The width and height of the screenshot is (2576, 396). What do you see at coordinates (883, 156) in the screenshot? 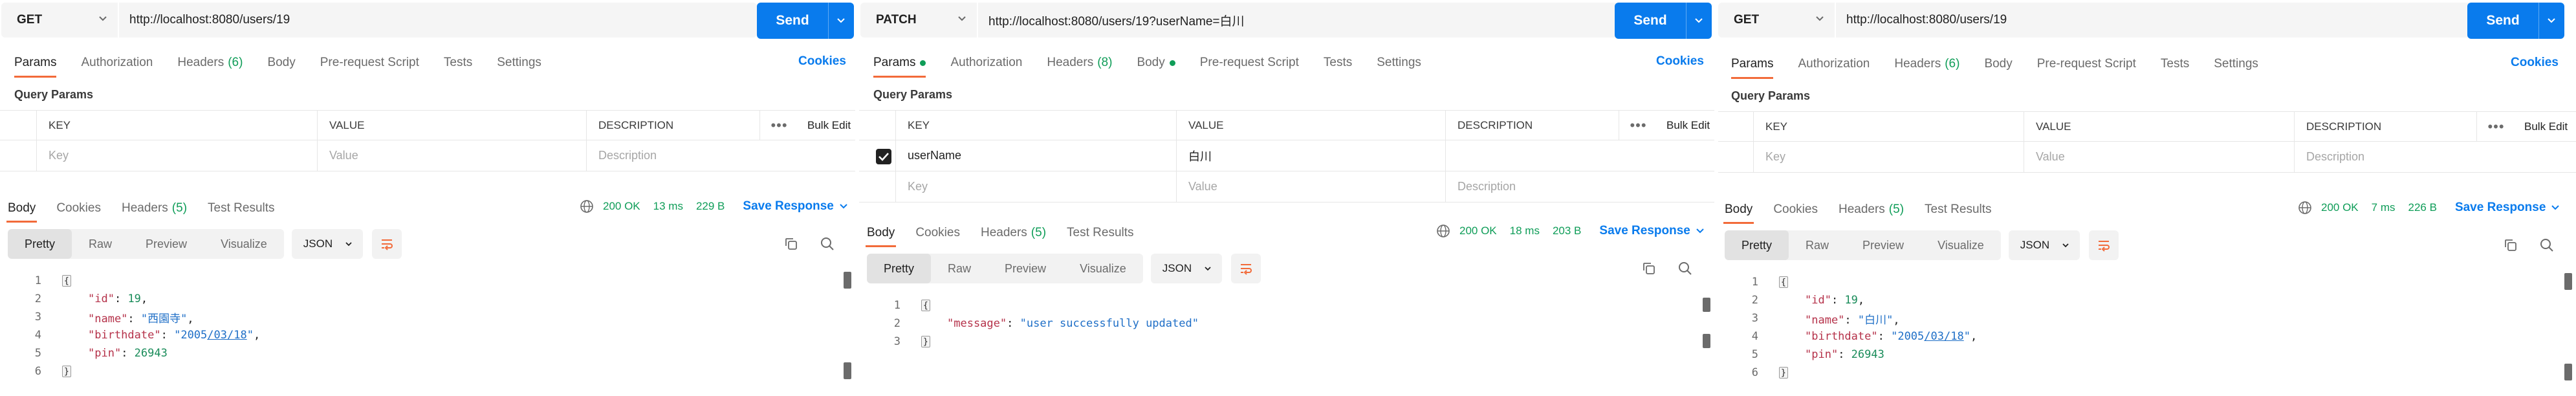
I see `checkbox-checked-icon` at bounding box center [883, 156].